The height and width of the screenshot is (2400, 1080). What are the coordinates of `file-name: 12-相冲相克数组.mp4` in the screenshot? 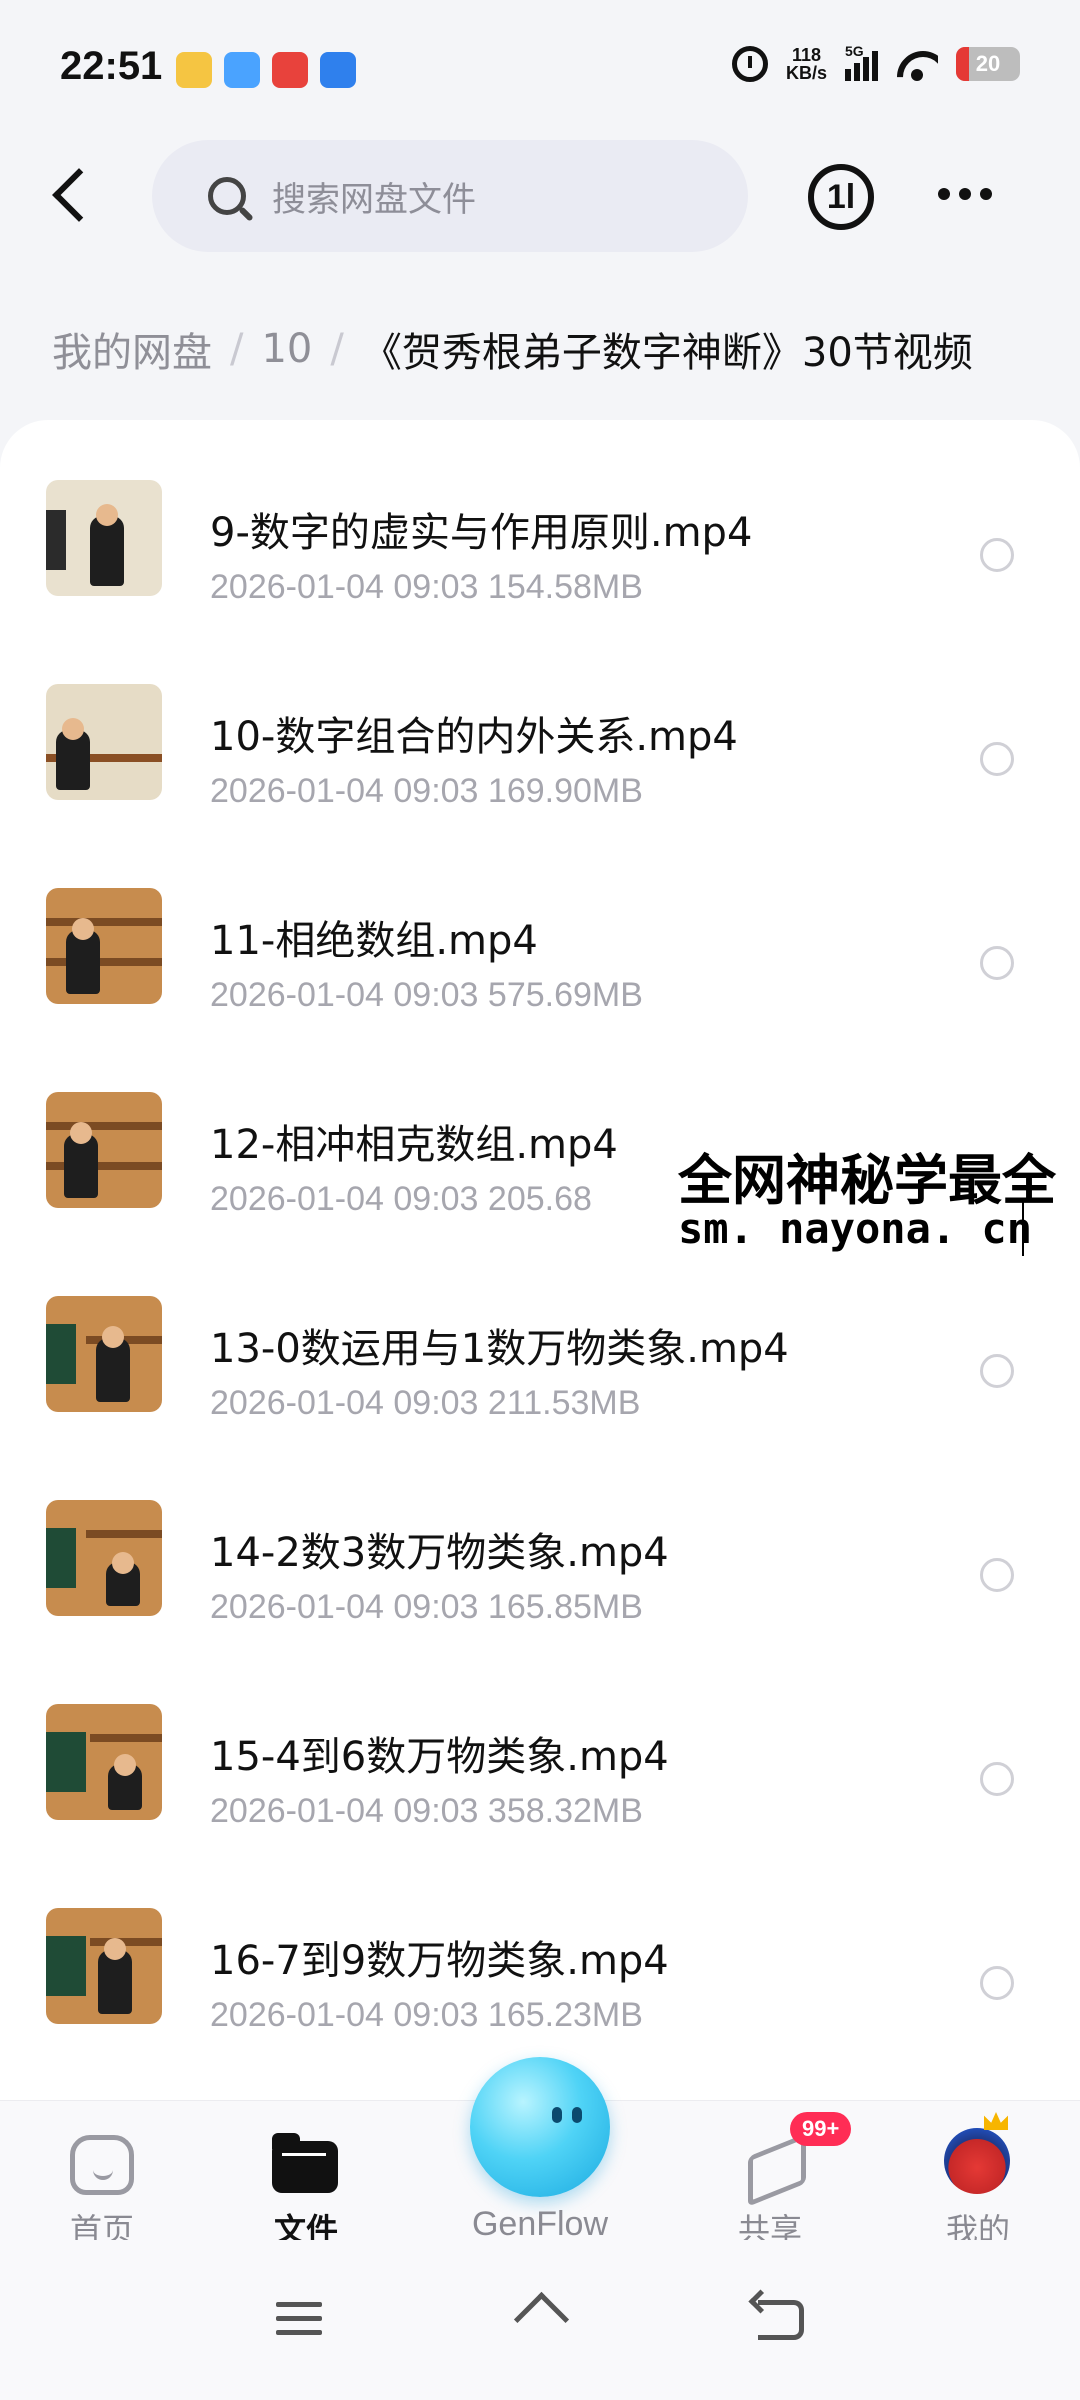 It's located at (414, 1145).